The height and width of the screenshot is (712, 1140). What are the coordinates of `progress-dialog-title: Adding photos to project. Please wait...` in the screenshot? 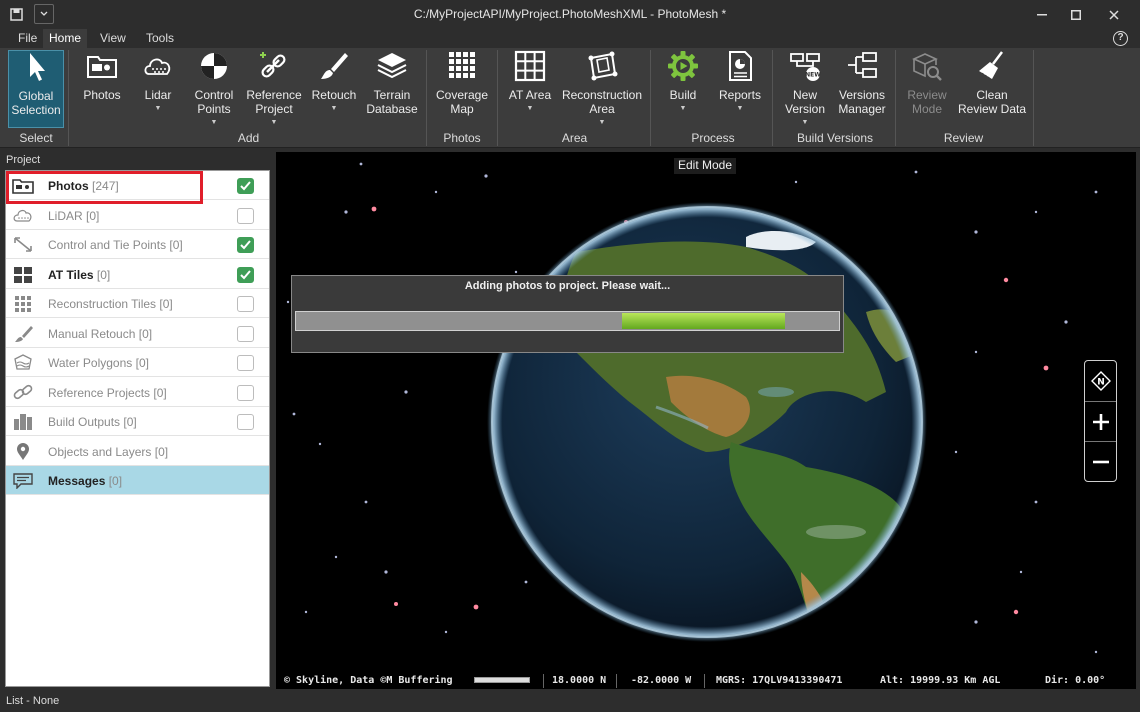 It's located at (567, 286).